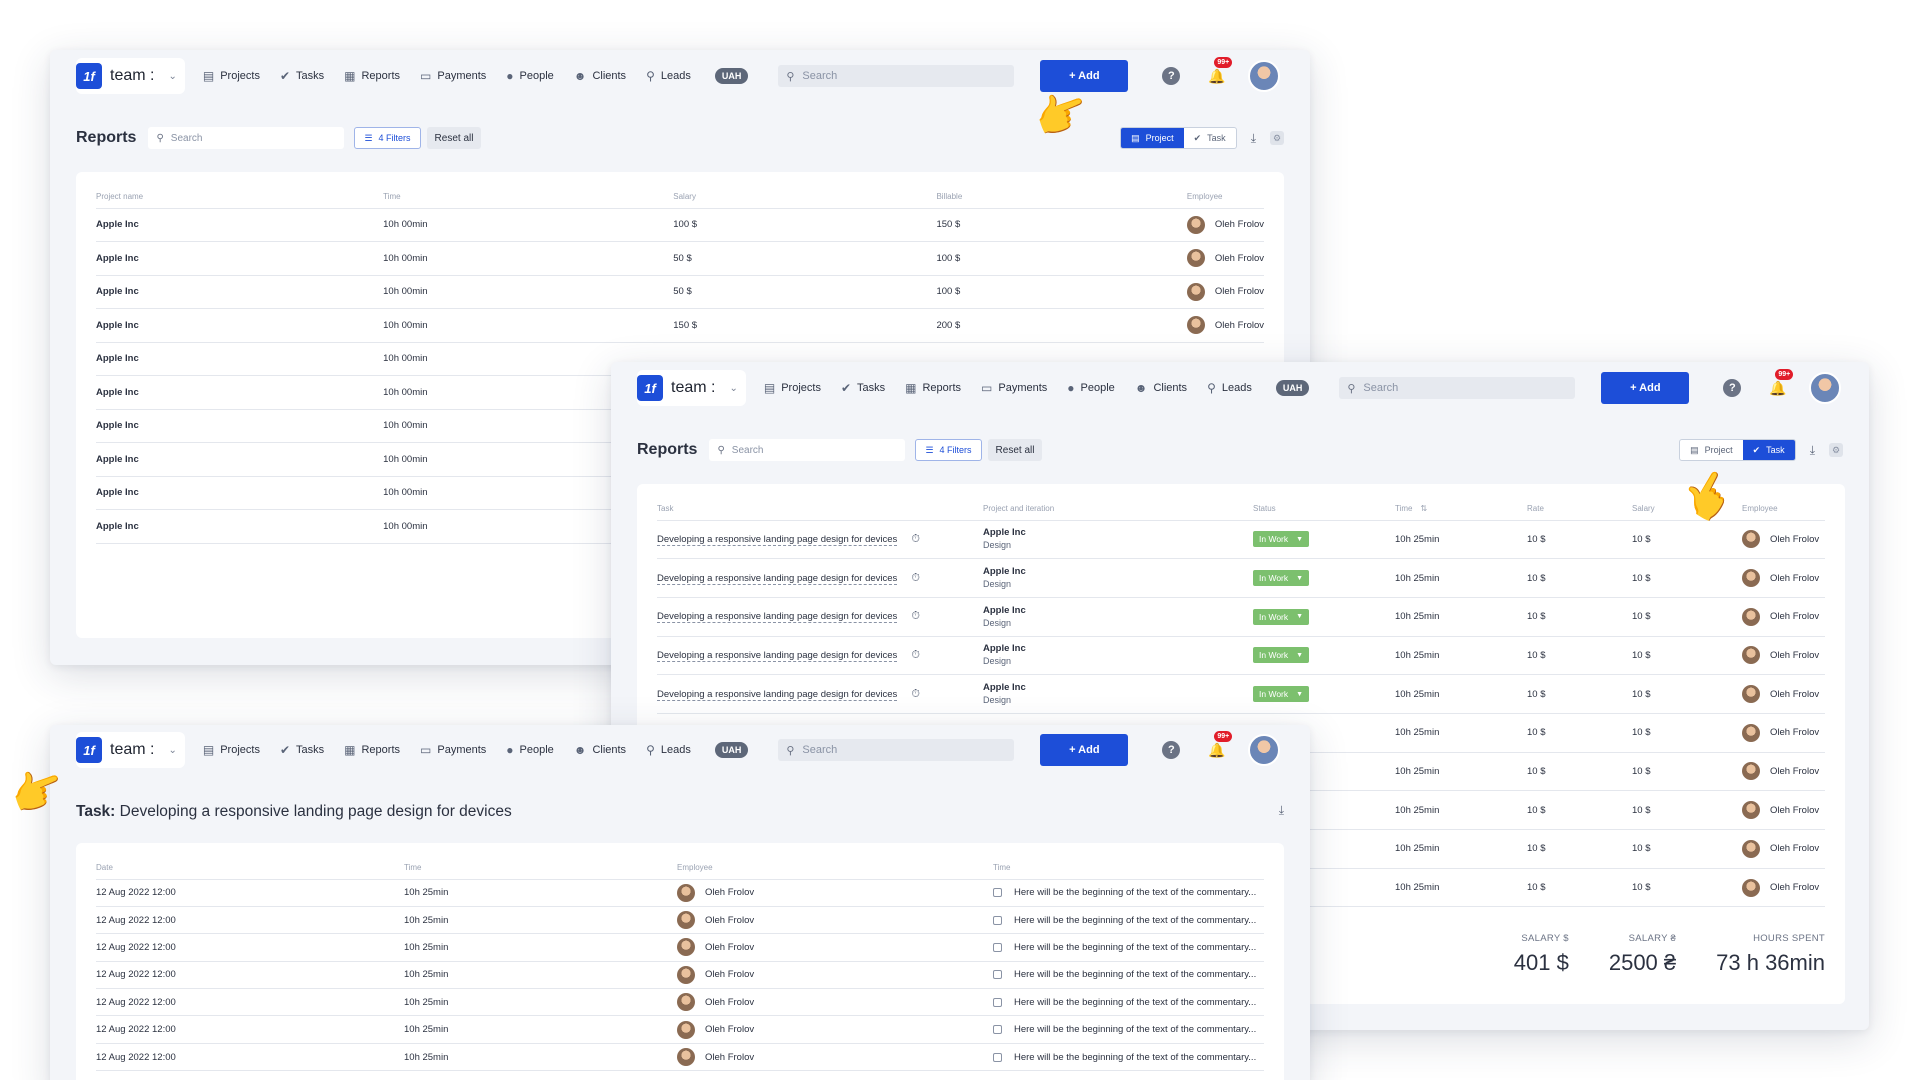 Image resolution: width=1920 pixels, height=1080 pixels. What do you see at coordinates (1023, 388) in the screenshot?
I see `nav-item-label: Payments` at bounding box center [1023, 388].